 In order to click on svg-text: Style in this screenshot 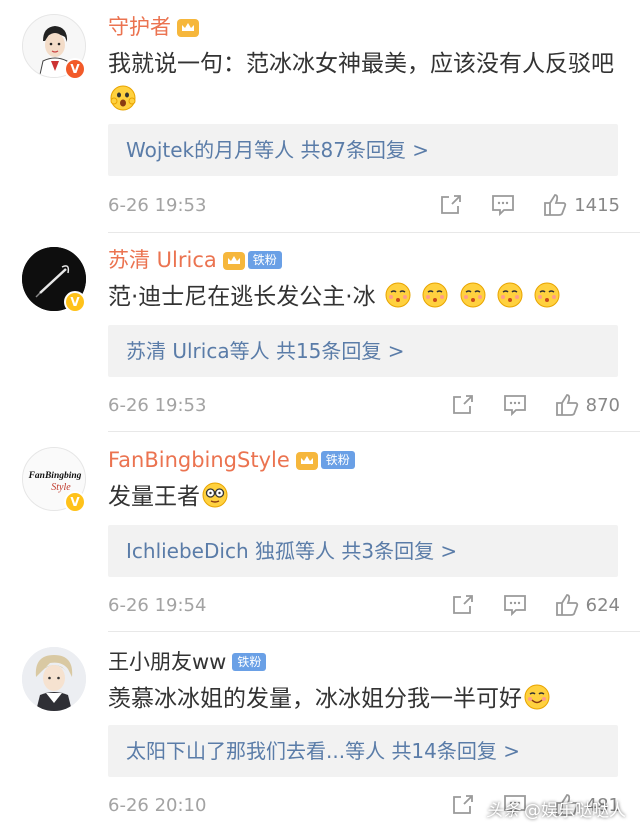, I will do `click(61, 487)`.